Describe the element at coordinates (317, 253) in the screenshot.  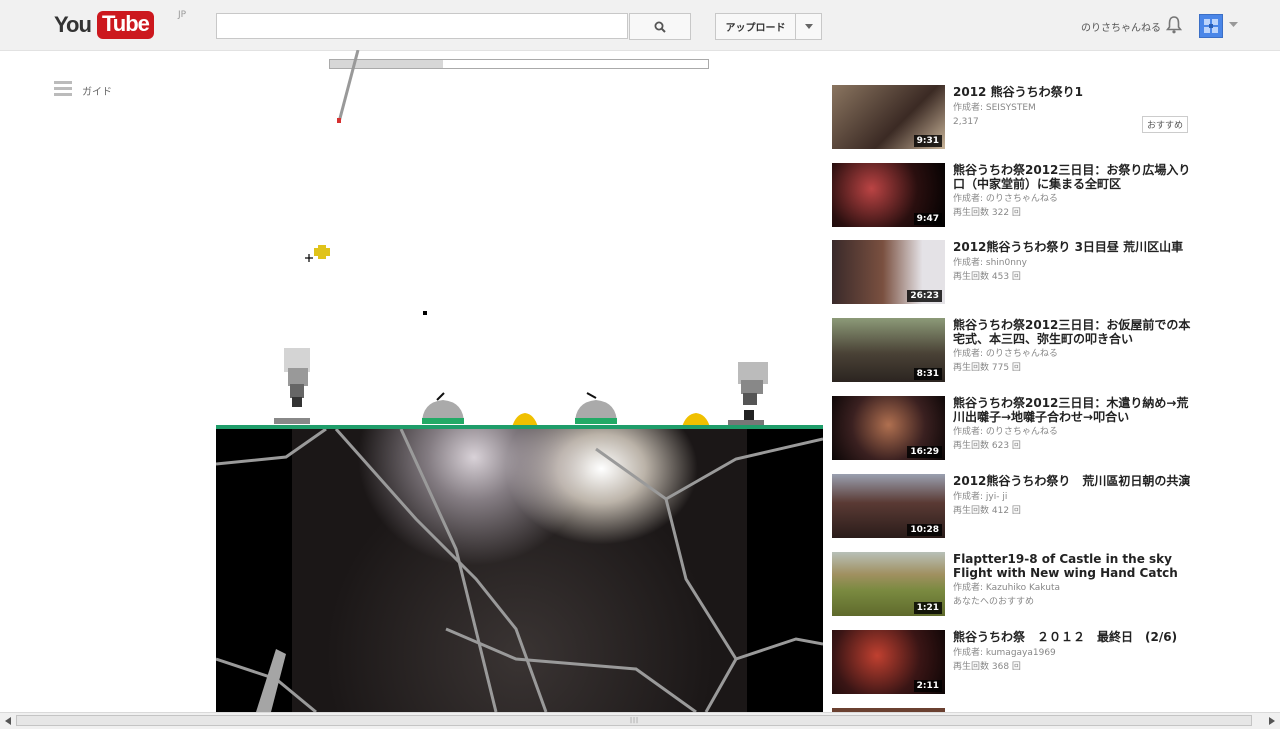
I see `player-cross-sprite` at that location.